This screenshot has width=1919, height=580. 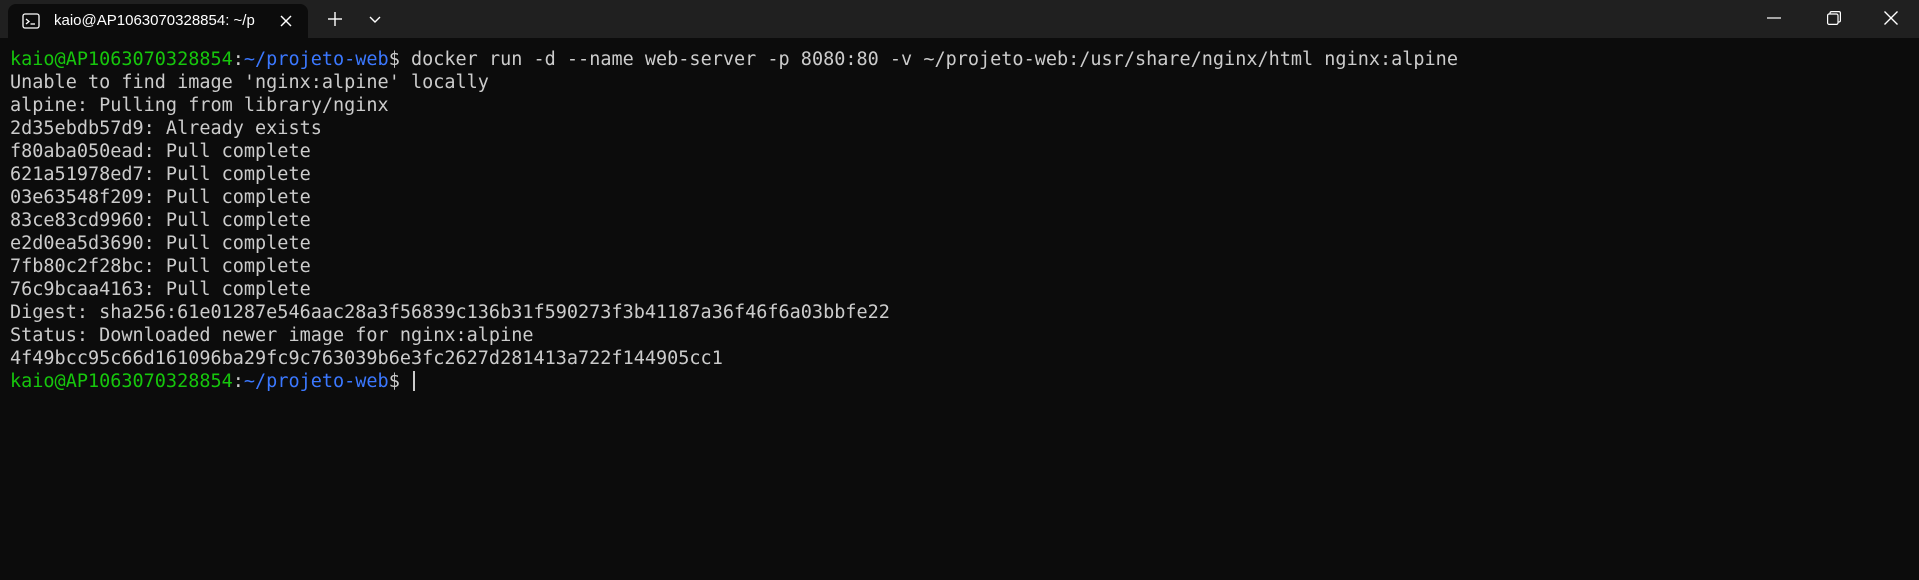 What do you see at coordinates (960, 381) in the screenshot?
I see `current-prompt-line: kaio@AP1063070328854:~/projeto-web$` at bounding box center [960, 381].